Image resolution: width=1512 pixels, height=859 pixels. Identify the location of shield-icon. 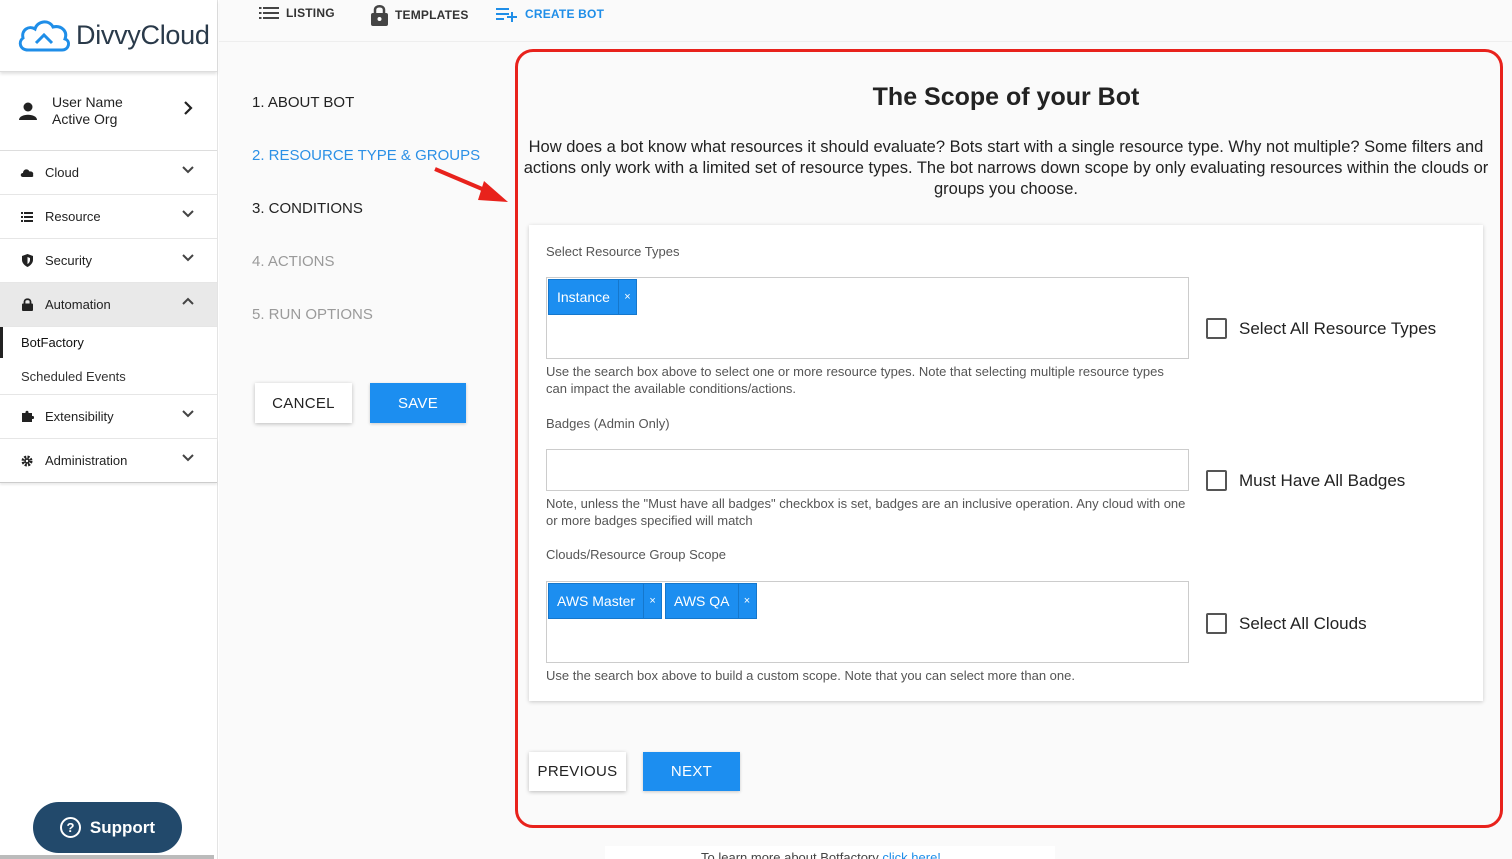
(27, 261).